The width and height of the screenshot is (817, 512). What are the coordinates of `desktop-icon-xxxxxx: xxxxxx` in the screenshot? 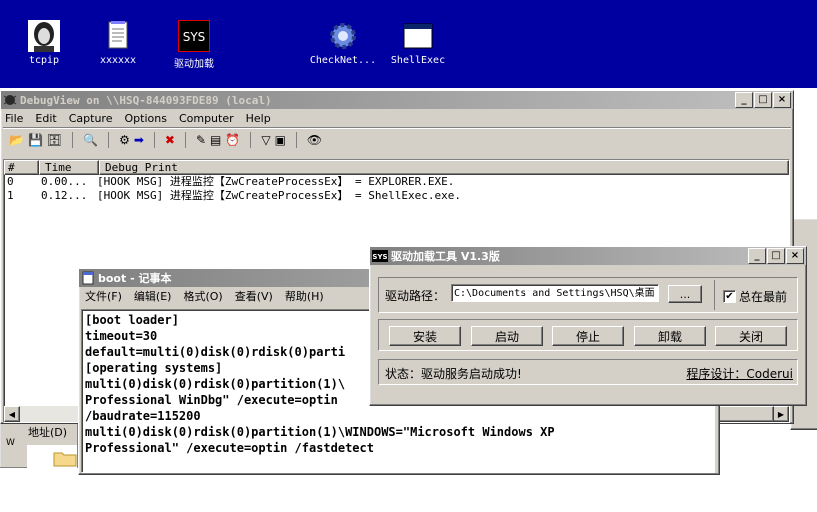 It's located at (118, 43).